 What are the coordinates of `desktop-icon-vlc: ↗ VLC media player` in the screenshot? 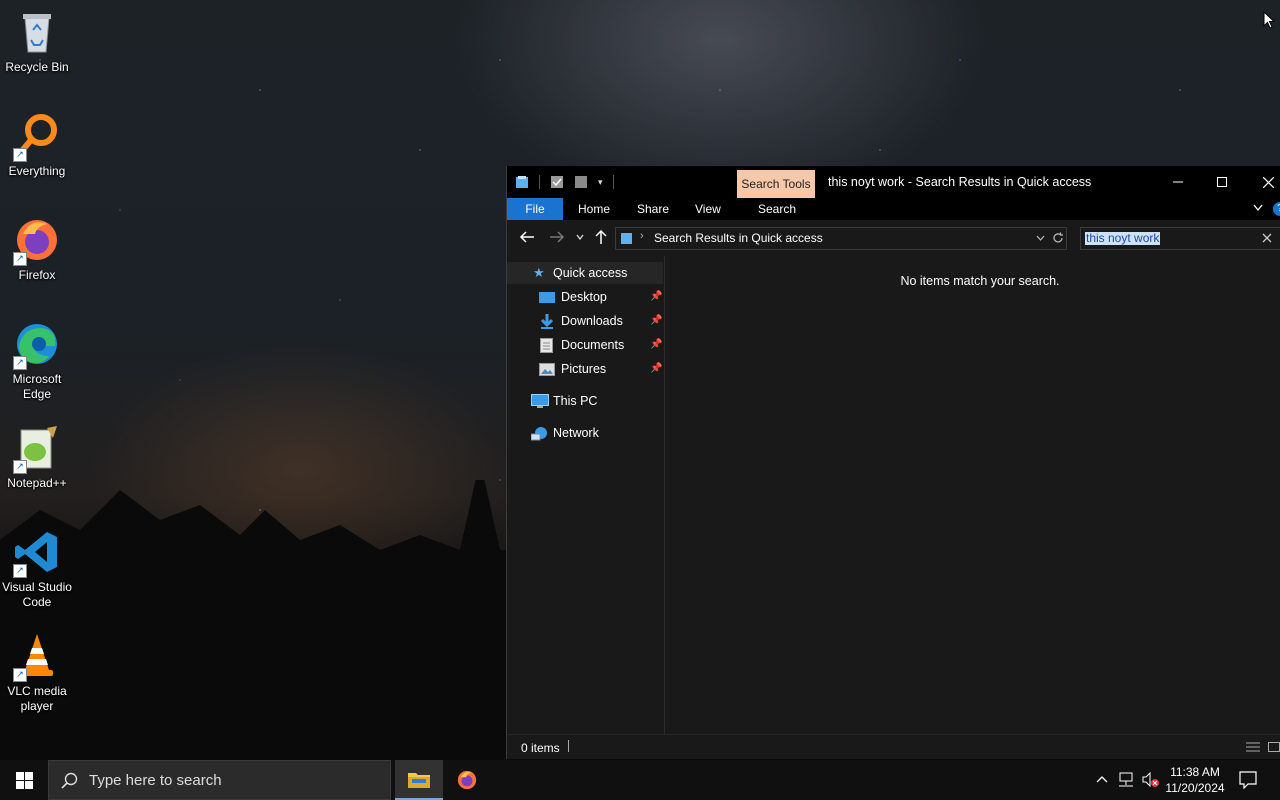 It's located at (37, 673).